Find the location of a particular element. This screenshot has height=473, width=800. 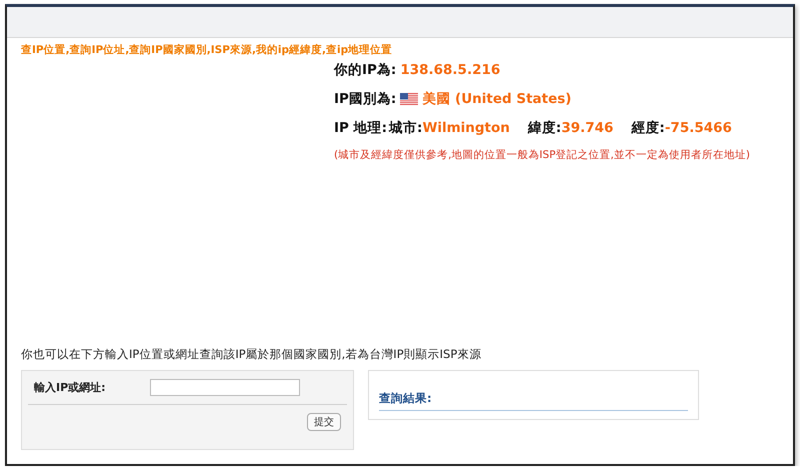

city-value: Wilmington is located at coordinates (466, 128).